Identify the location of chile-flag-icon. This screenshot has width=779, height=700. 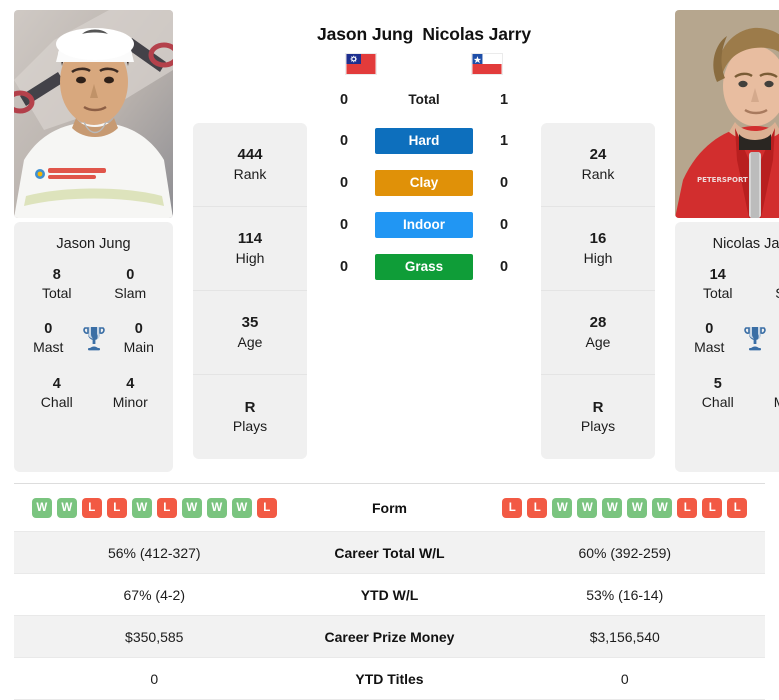
(487, 64).